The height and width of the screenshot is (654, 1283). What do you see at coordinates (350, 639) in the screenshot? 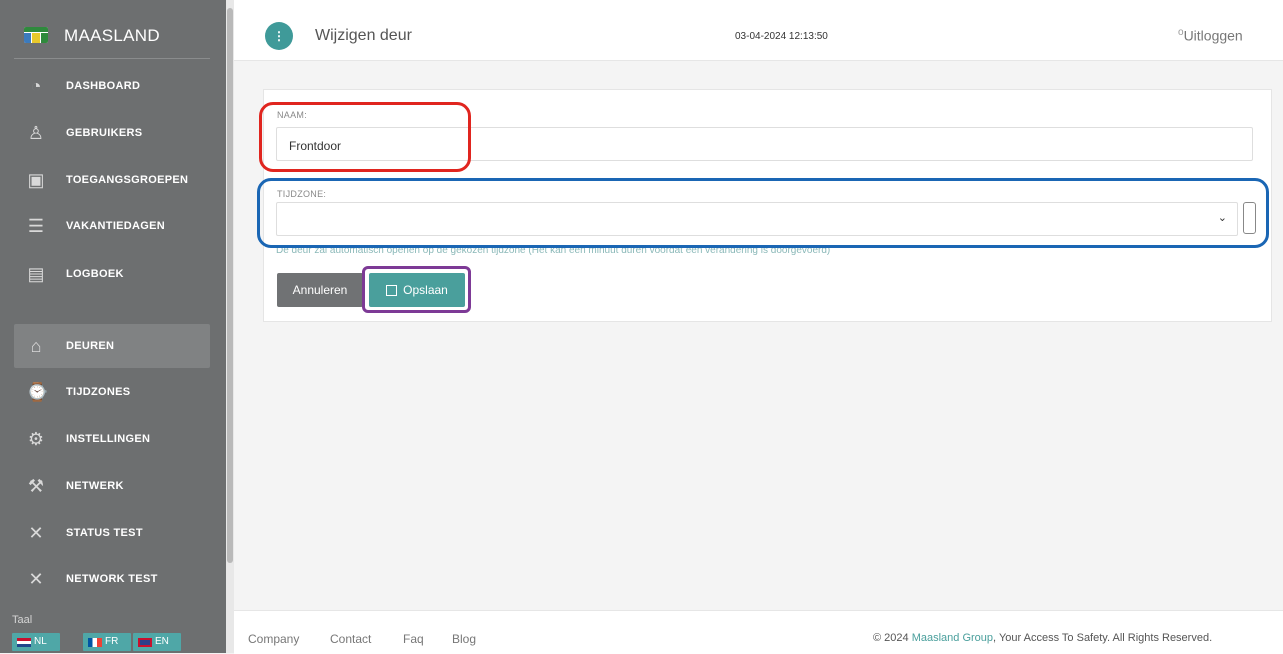
I see `footer-link-contact: Contact` at bounding box center [350, 639].